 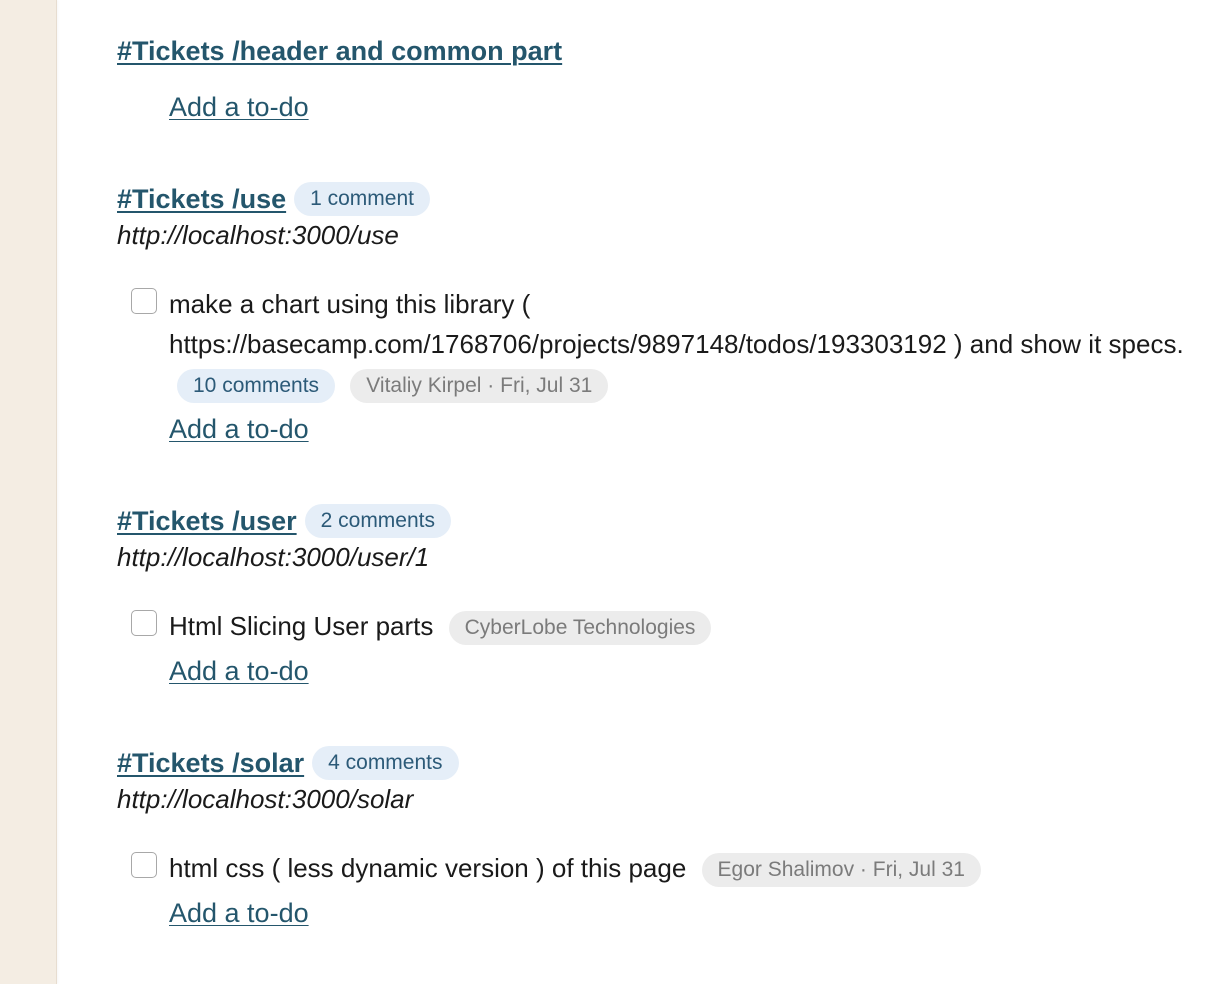 What do you see at coordinates (256, 386) in the screenshot?
I see `todo-comments-badge: 10 comments` at bounding box center [256, 386].